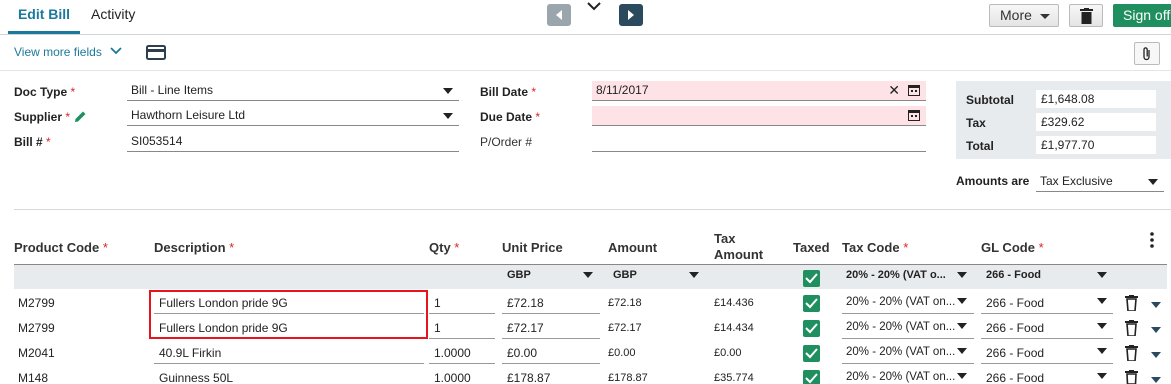 This screenshot has width=1171, height=384. I want to click on clear-icon: ✕, so click(894, 90).